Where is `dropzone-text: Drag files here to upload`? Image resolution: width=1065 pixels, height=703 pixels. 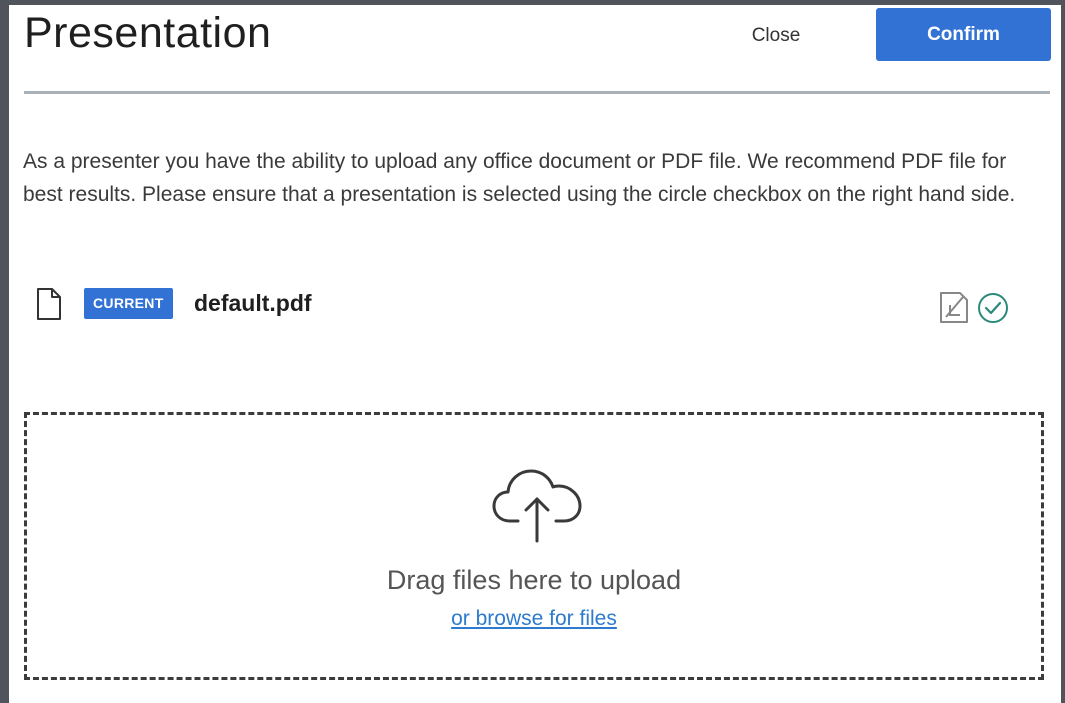
dropzone-text: Drag files here to upload is located at coordinates (534, 580).